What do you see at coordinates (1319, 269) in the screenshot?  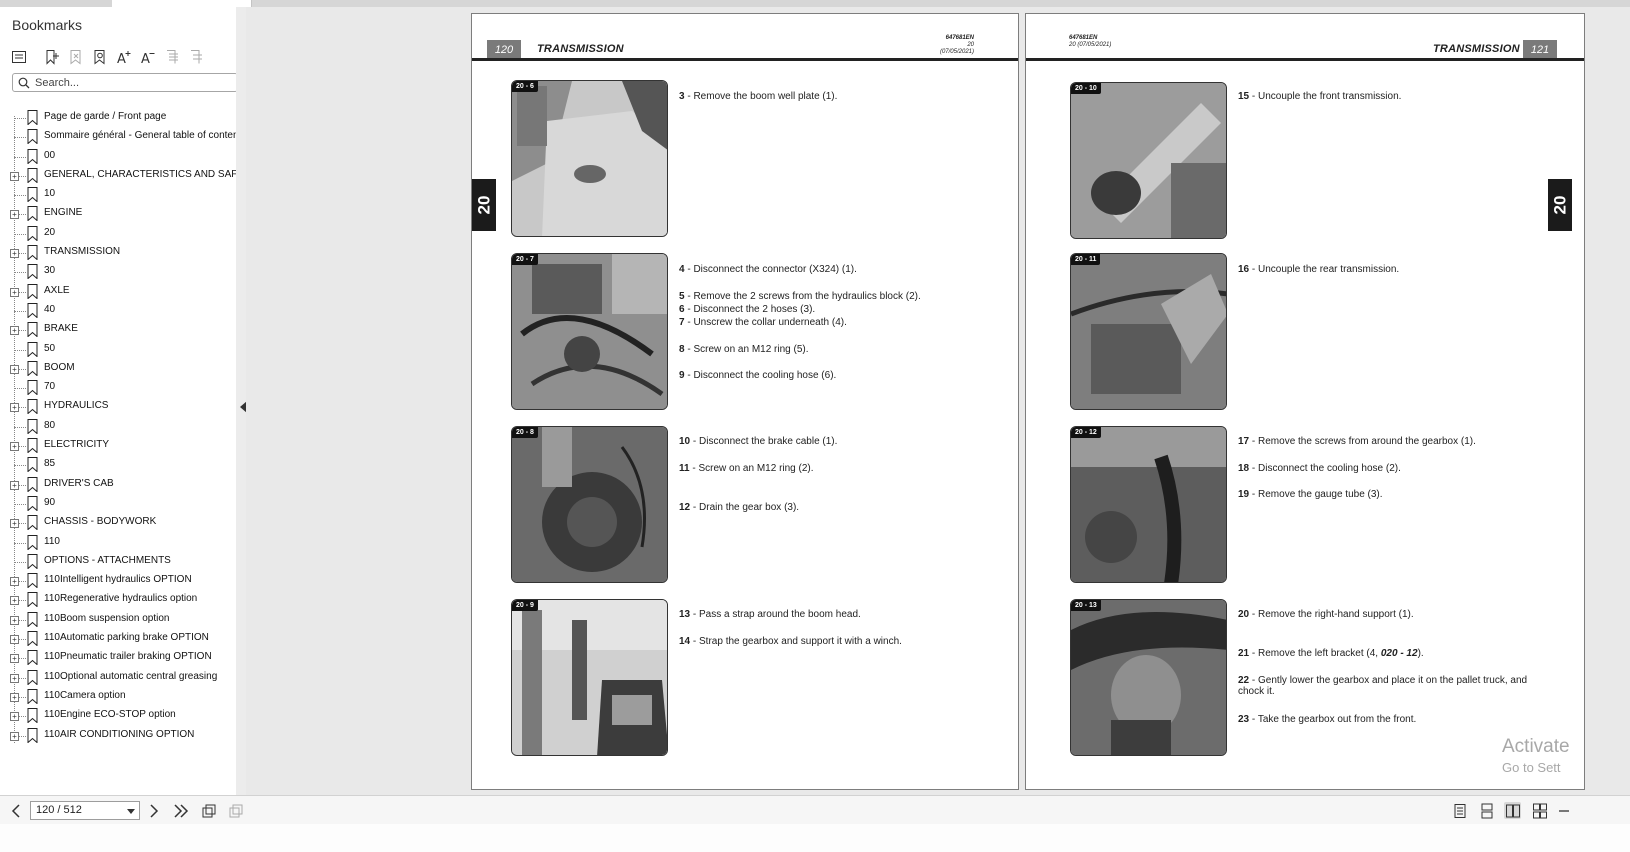 I see `procedure-step: 16 - Uncouple the rear transmission.` at bounding box center [1319, 269].